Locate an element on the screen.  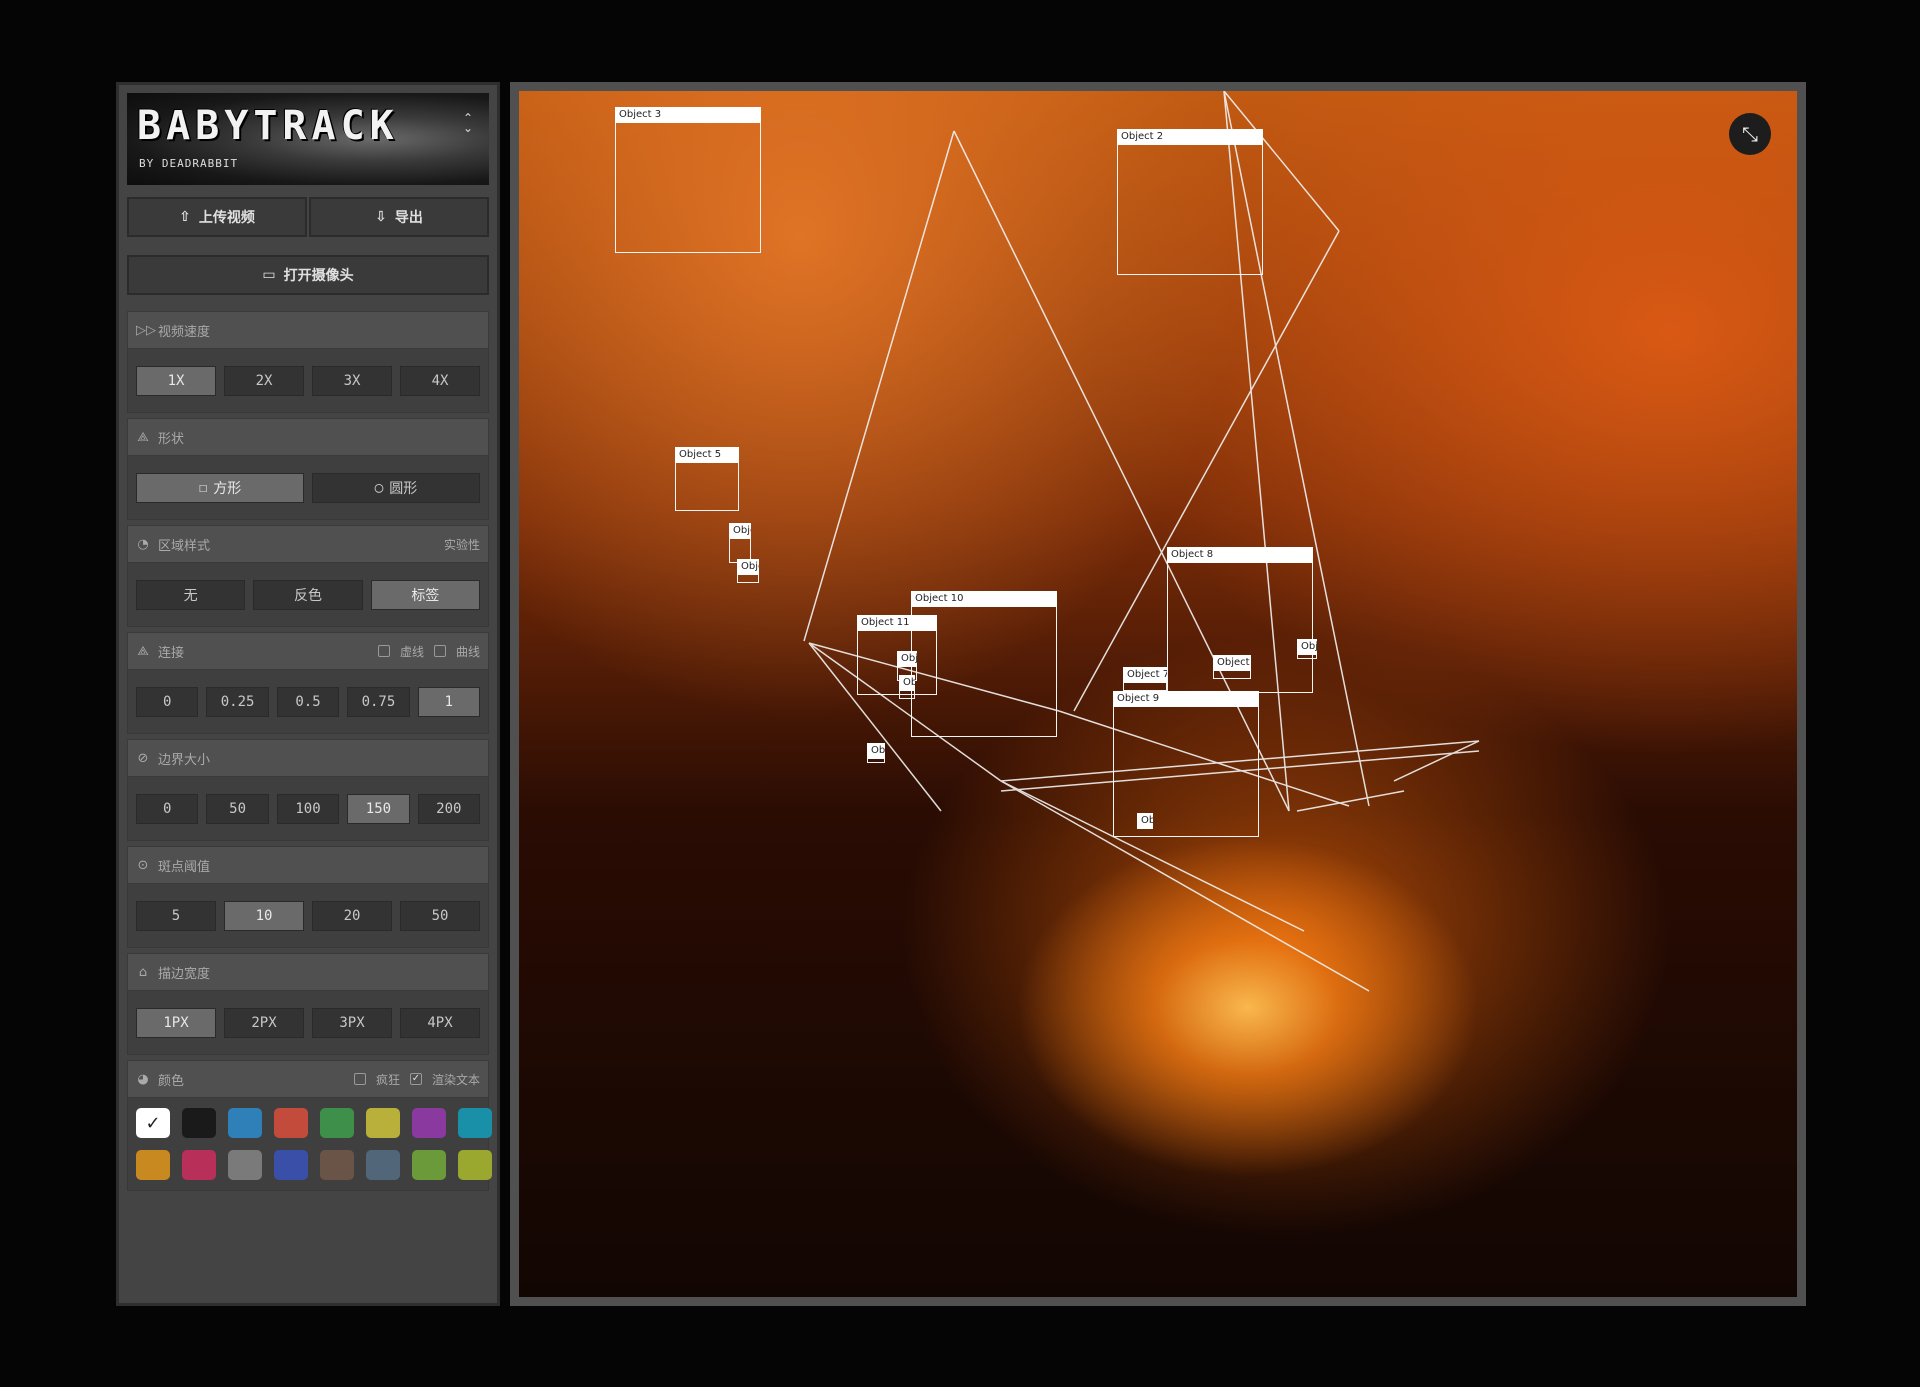
tracked-object-box: Obje is located at coordinates (748, 571).